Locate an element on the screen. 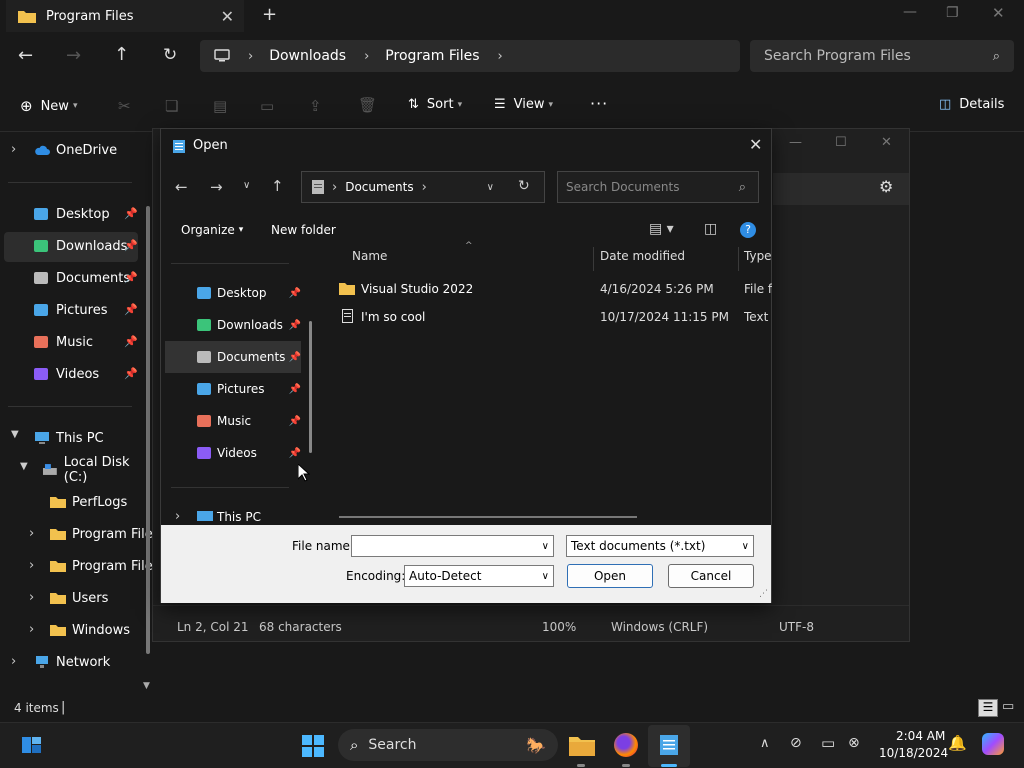 The height and width of the screenshot is (768, 1024). taskbar-search: ⌕ Search 🐎 is located at coordinates (448, 745).